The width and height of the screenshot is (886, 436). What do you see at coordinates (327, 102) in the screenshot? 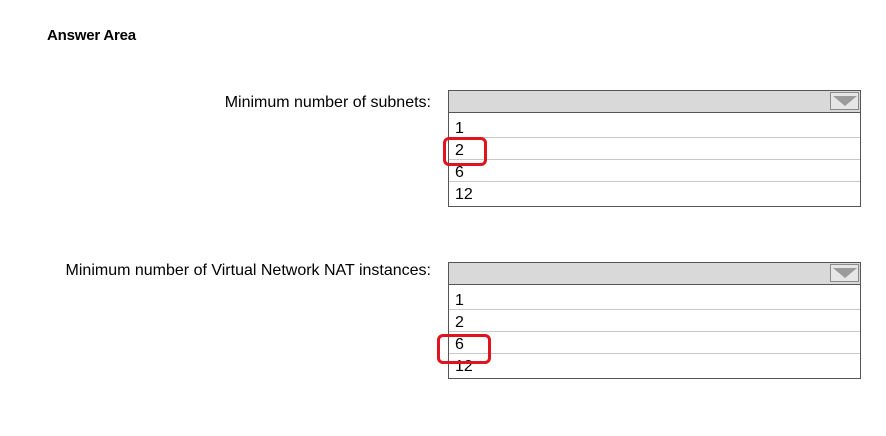
I see `subnets-question-label: Minimum number of subnets:` at bounding box center [327, 102].